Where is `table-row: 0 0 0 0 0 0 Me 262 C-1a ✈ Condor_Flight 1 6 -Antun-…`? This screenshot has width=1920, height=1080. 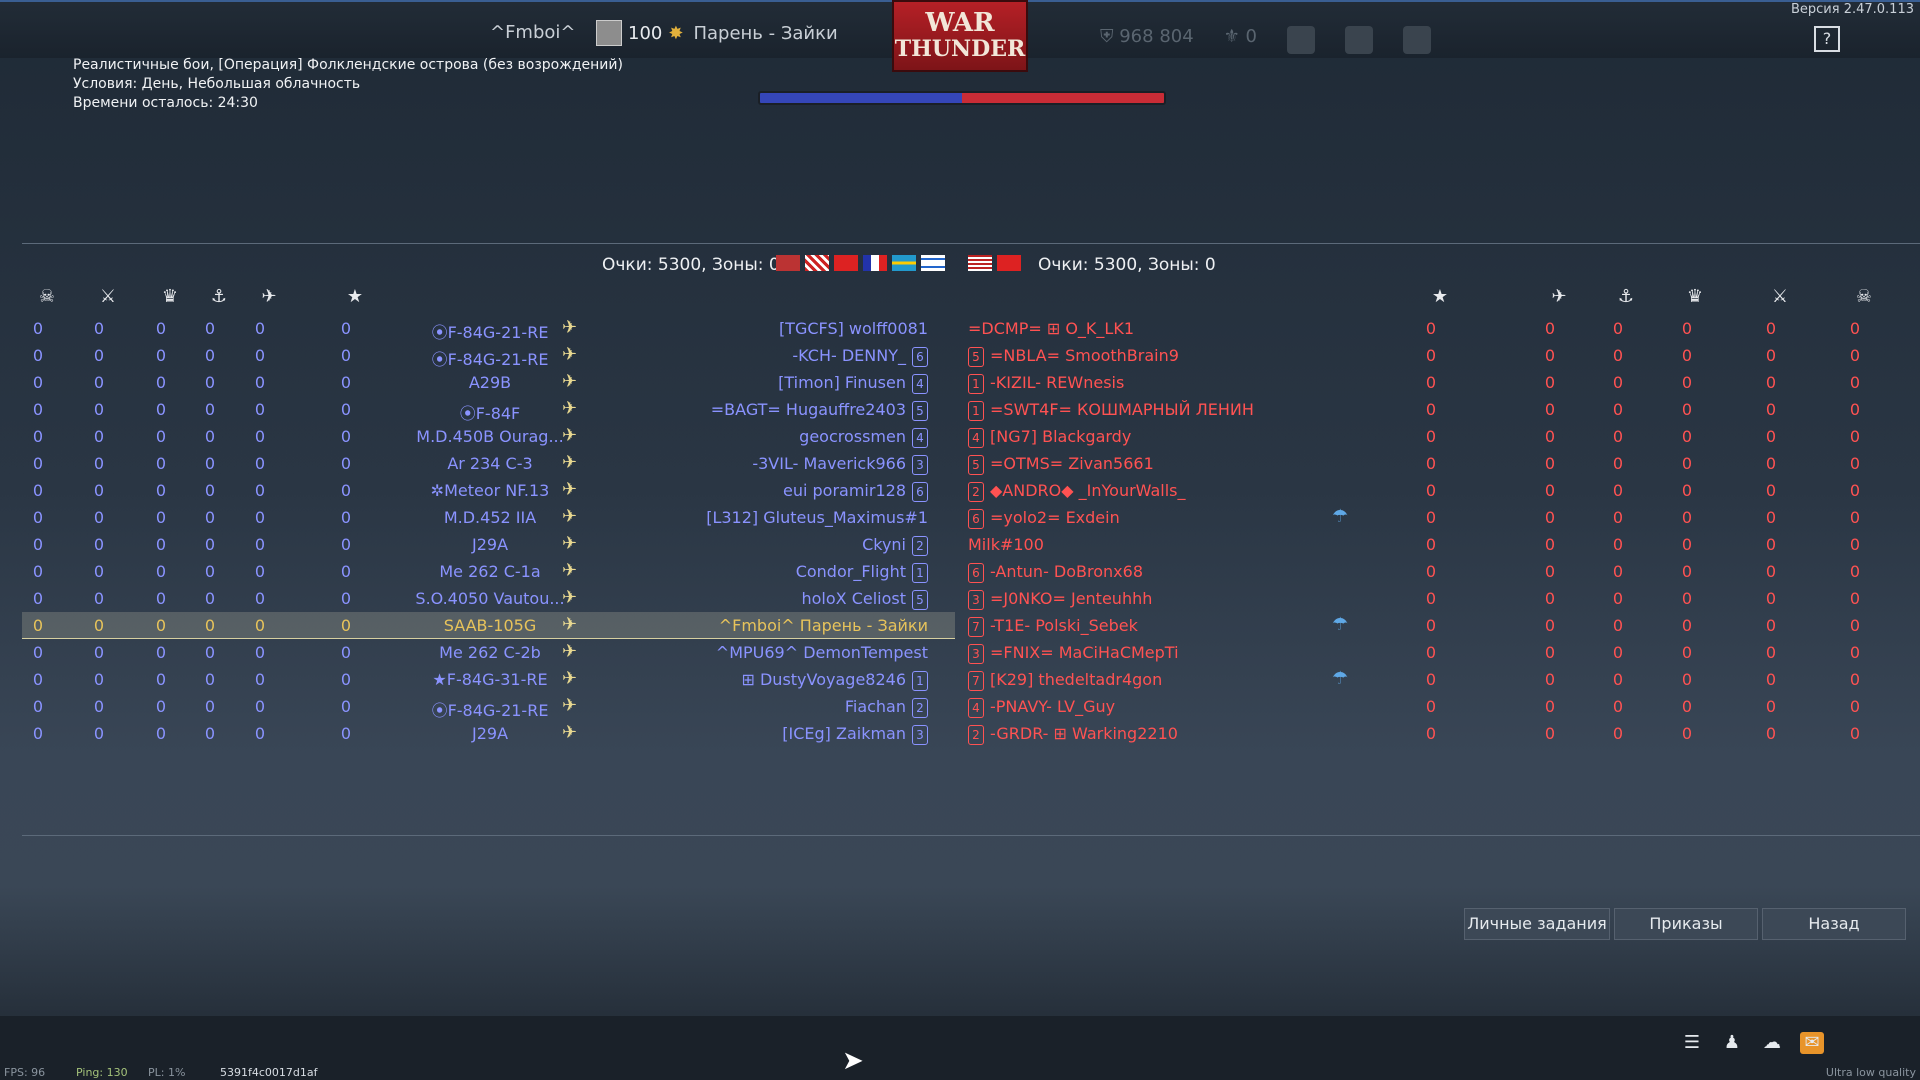
table-row: 0 0 0 0 0 0 Me 262 C-1a ✈ Condor_Flight 1 6 -Antun-… is located at coordinates (971, 571).